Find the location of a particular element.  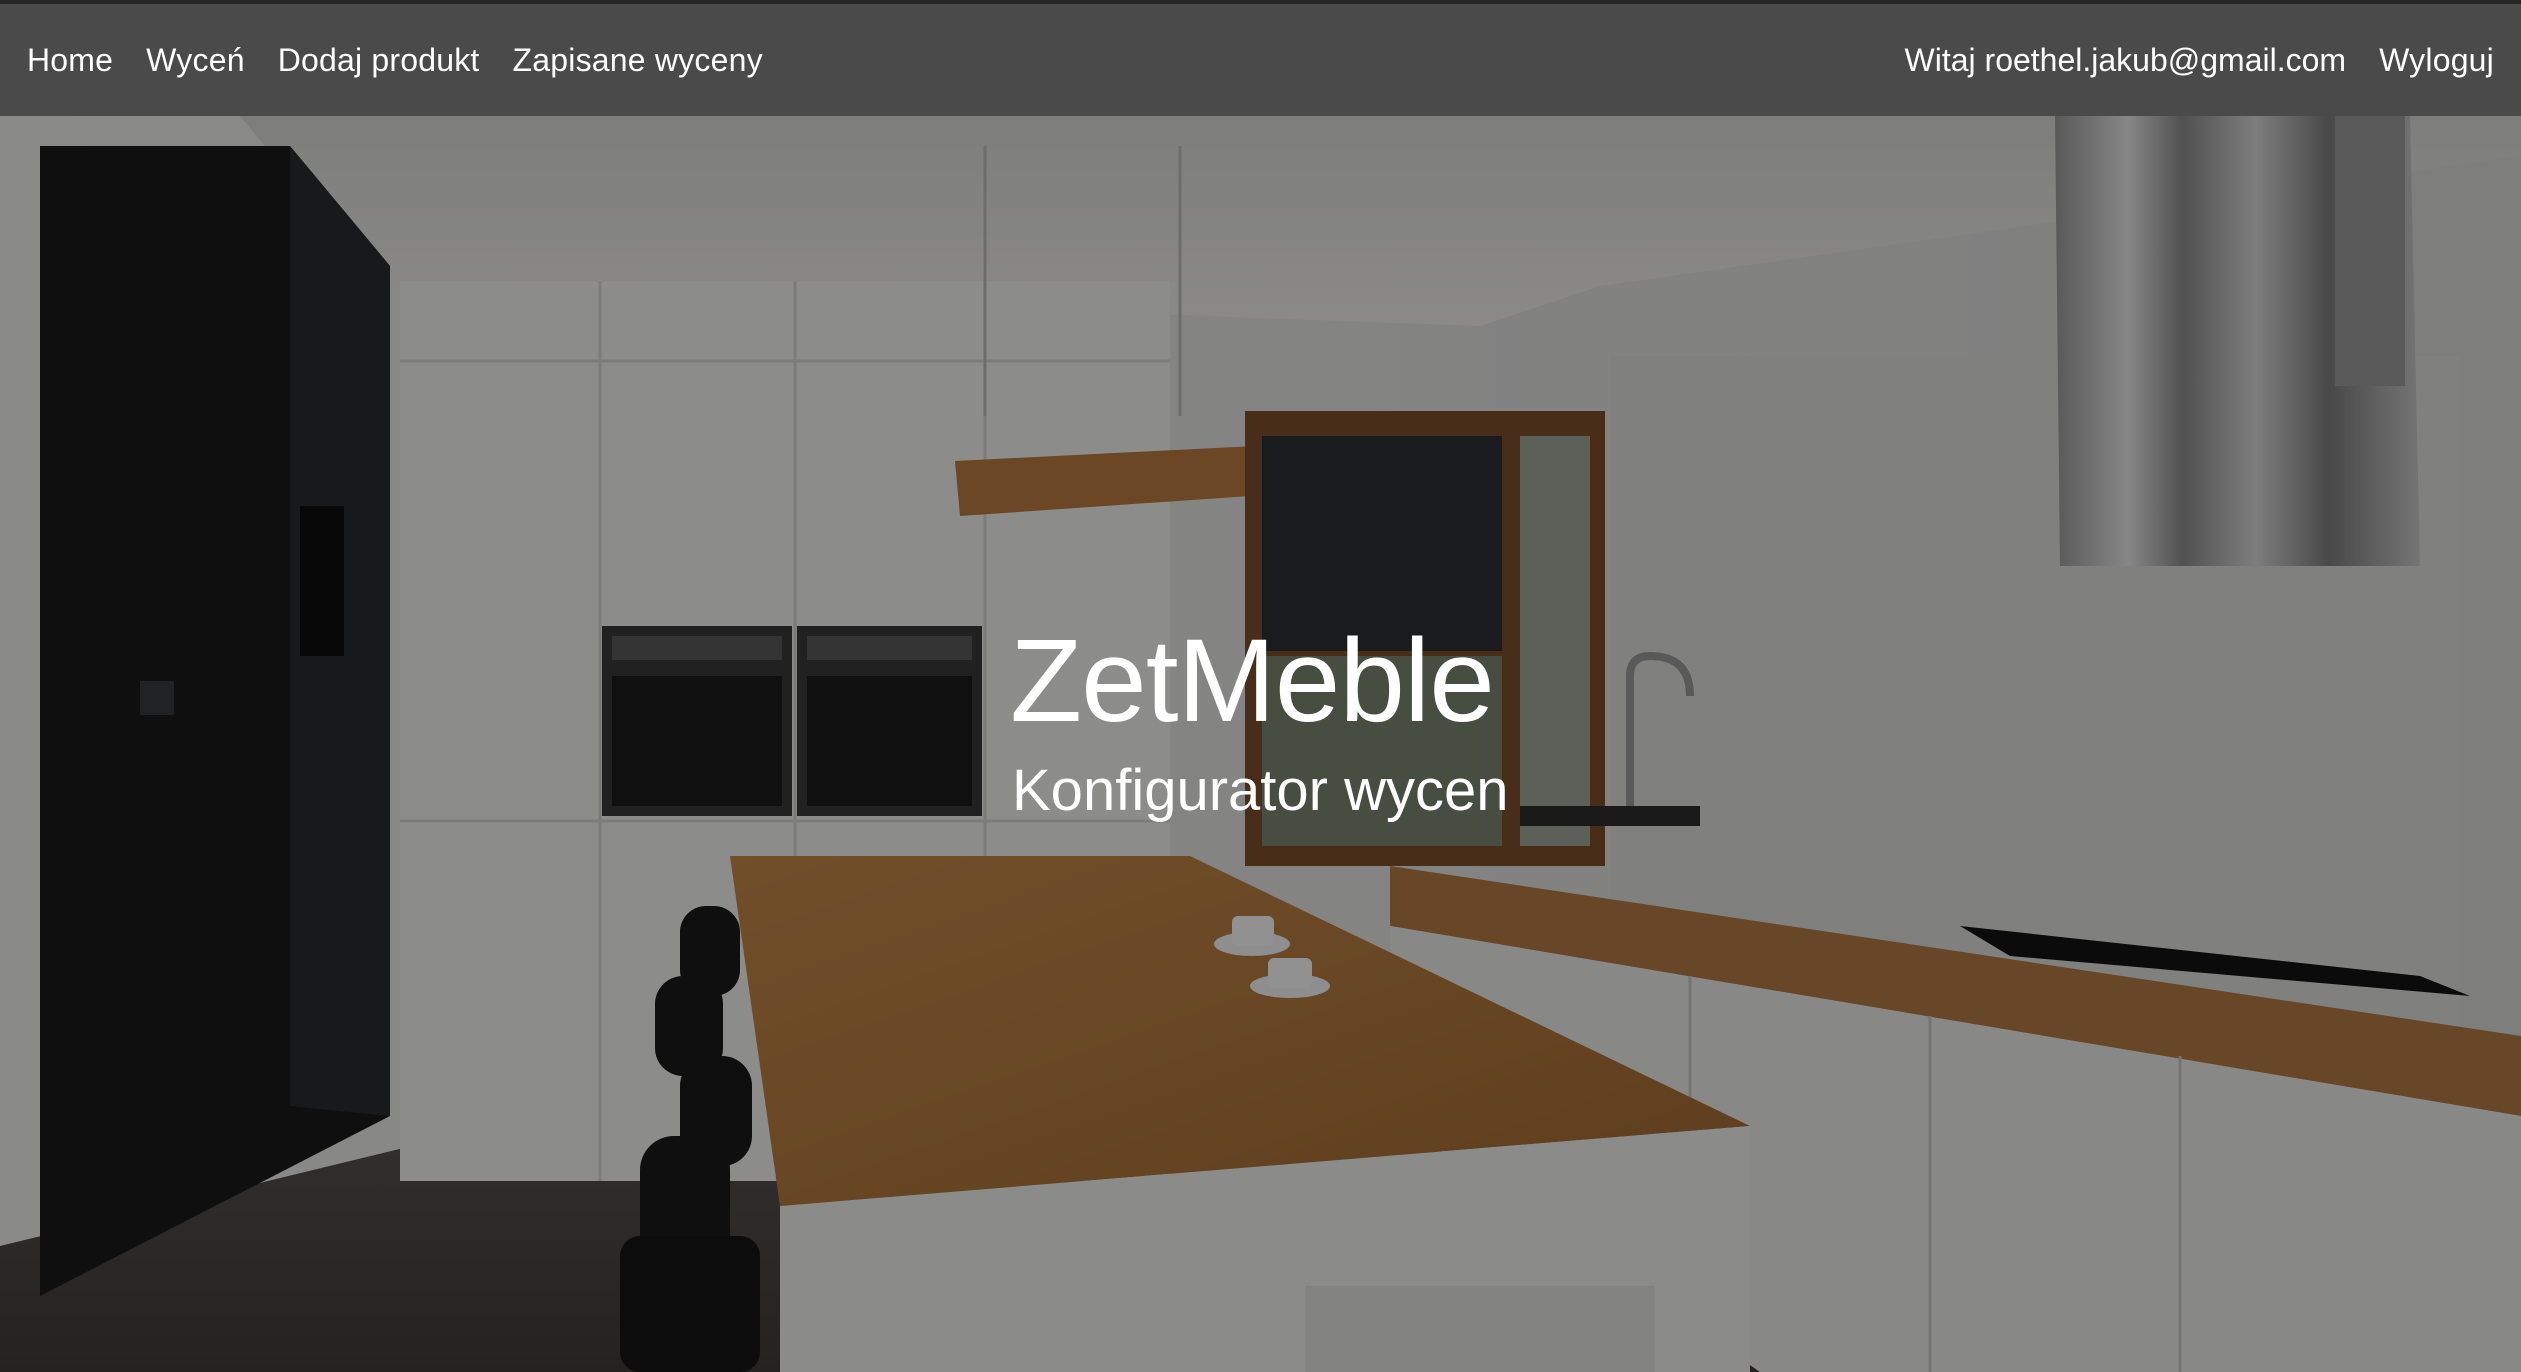

logout-link: Wyloguj is located at coordinates (2436, 60).